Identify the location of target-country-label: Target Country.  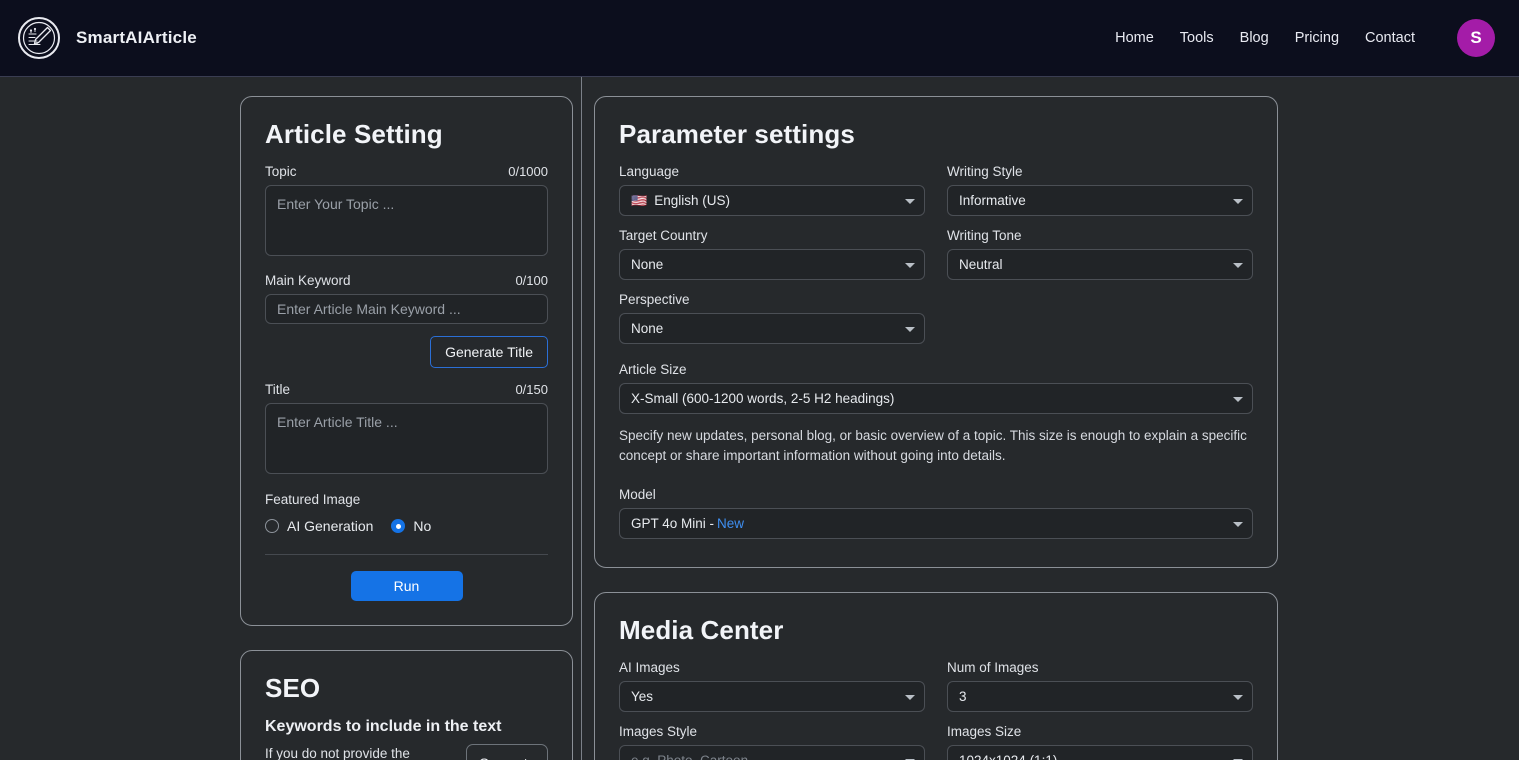
(663, 235).